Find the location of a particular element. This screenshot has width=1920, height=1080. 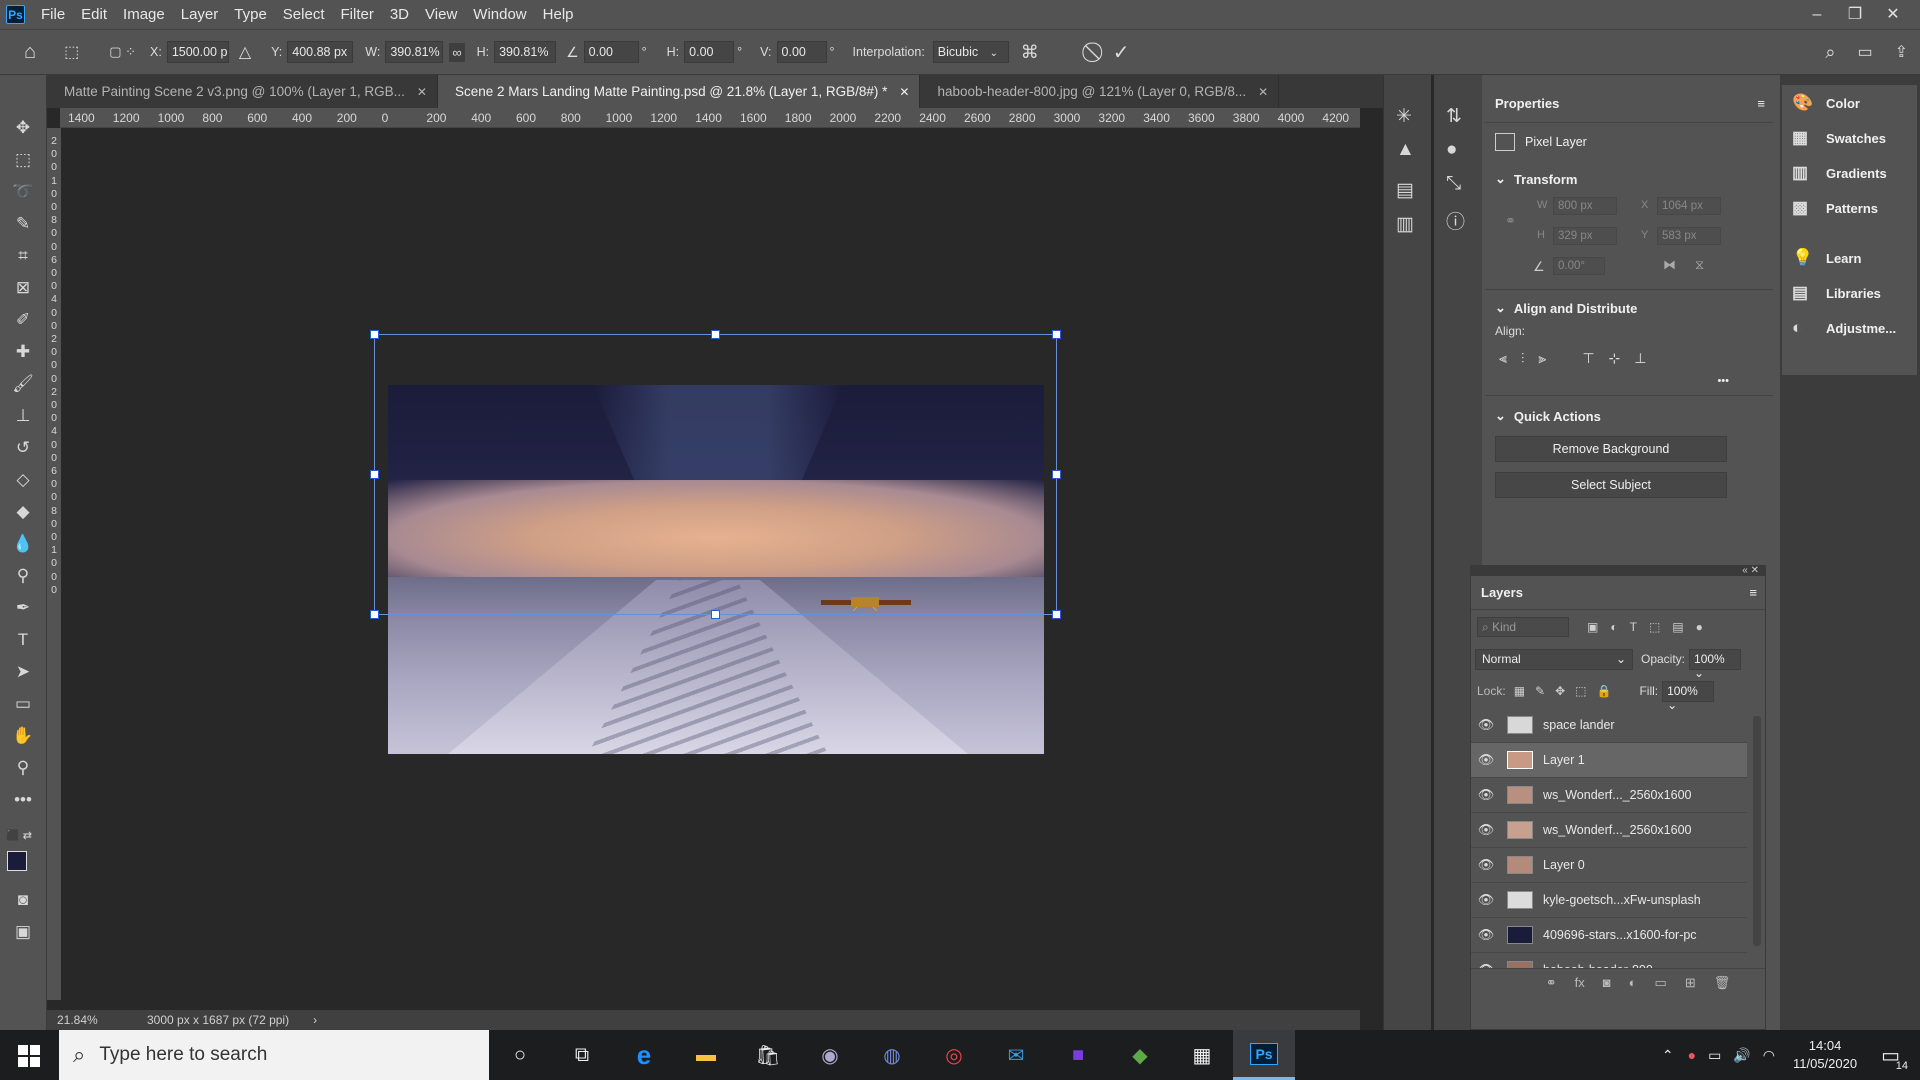

flip-vertical-icon: ⧖ is located at coordinates (1699, 265).